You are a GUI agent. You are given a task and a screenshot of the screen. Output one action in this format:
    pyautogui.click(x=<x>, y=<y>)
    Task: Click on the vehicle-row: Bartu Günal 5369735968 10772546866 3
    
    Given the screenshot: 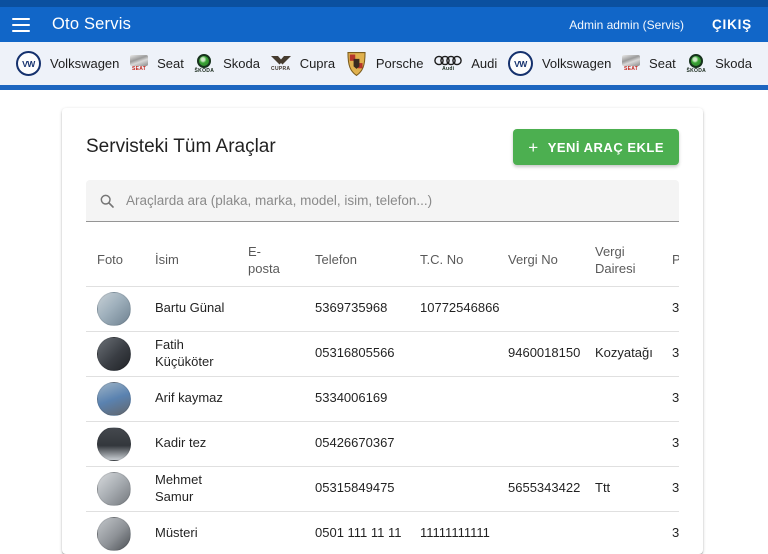 What is the action you would take?
    pyautogui.click(x=382, y=309)
    